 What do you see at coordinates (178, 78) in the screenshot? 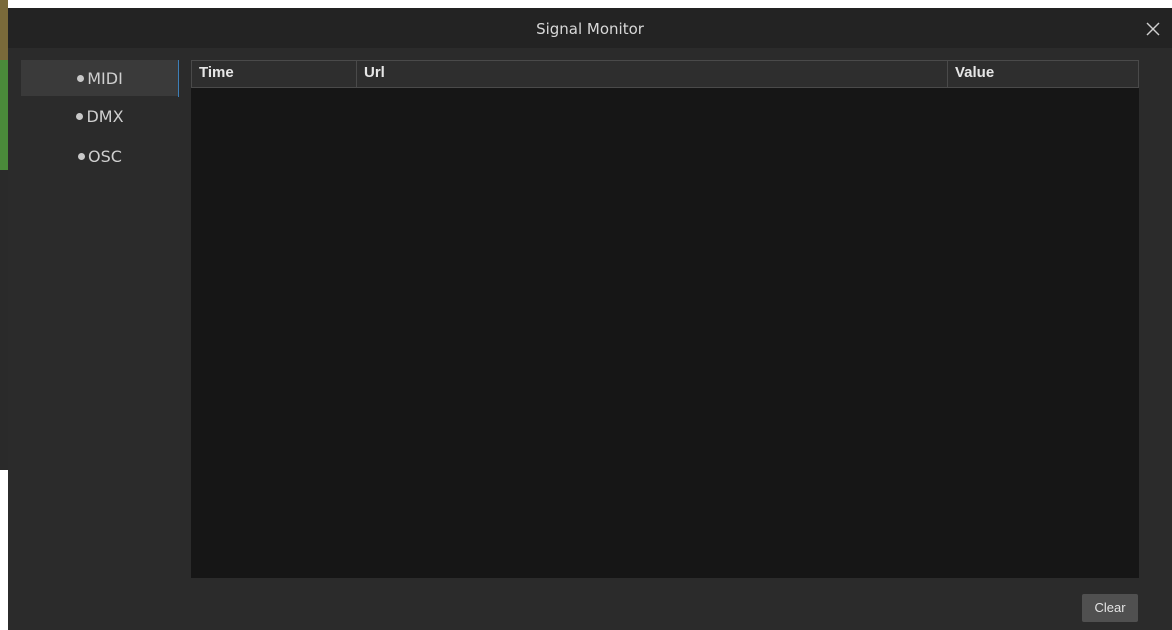
I see `sidebar-active-indicator` at bounding box center [178, 78].